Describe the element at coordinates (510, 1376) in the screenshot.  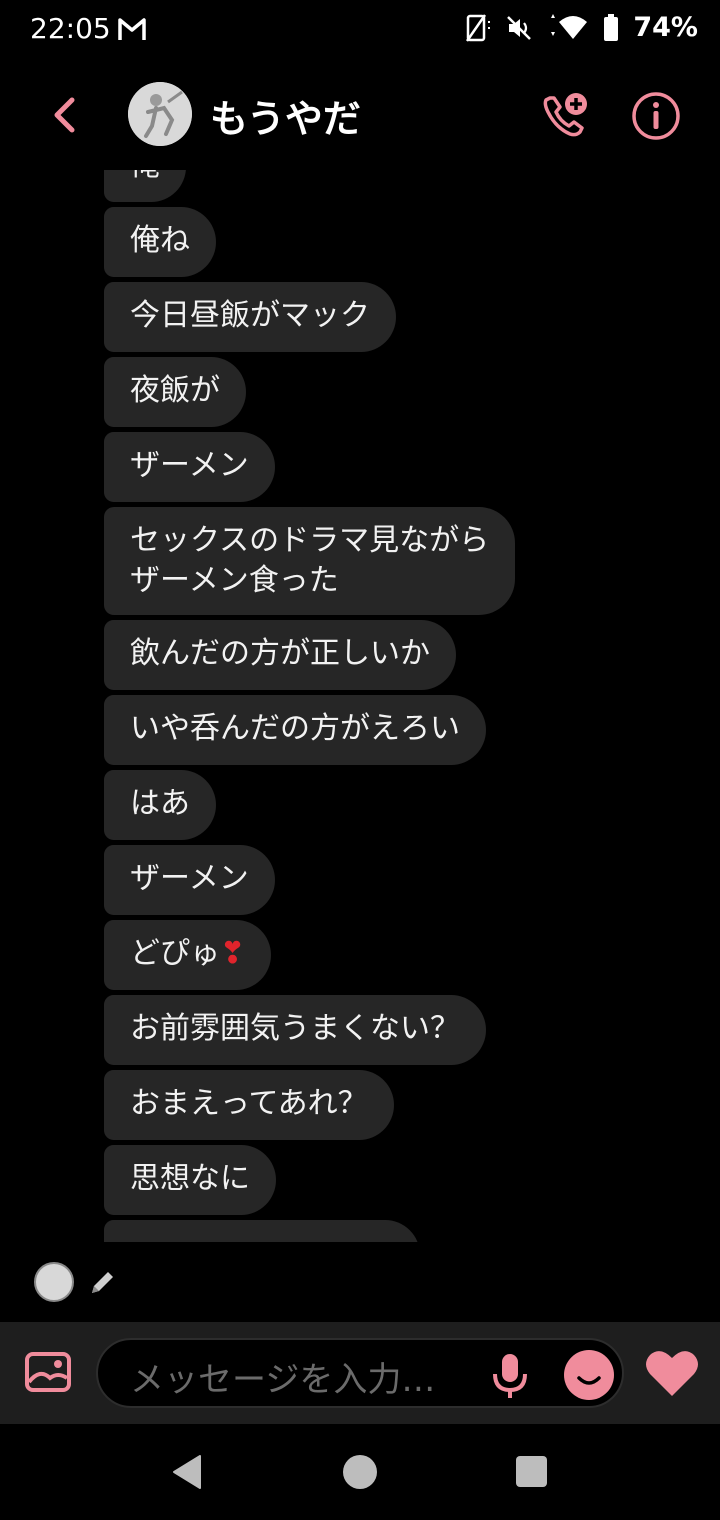
I see `mic-icon` at that location.